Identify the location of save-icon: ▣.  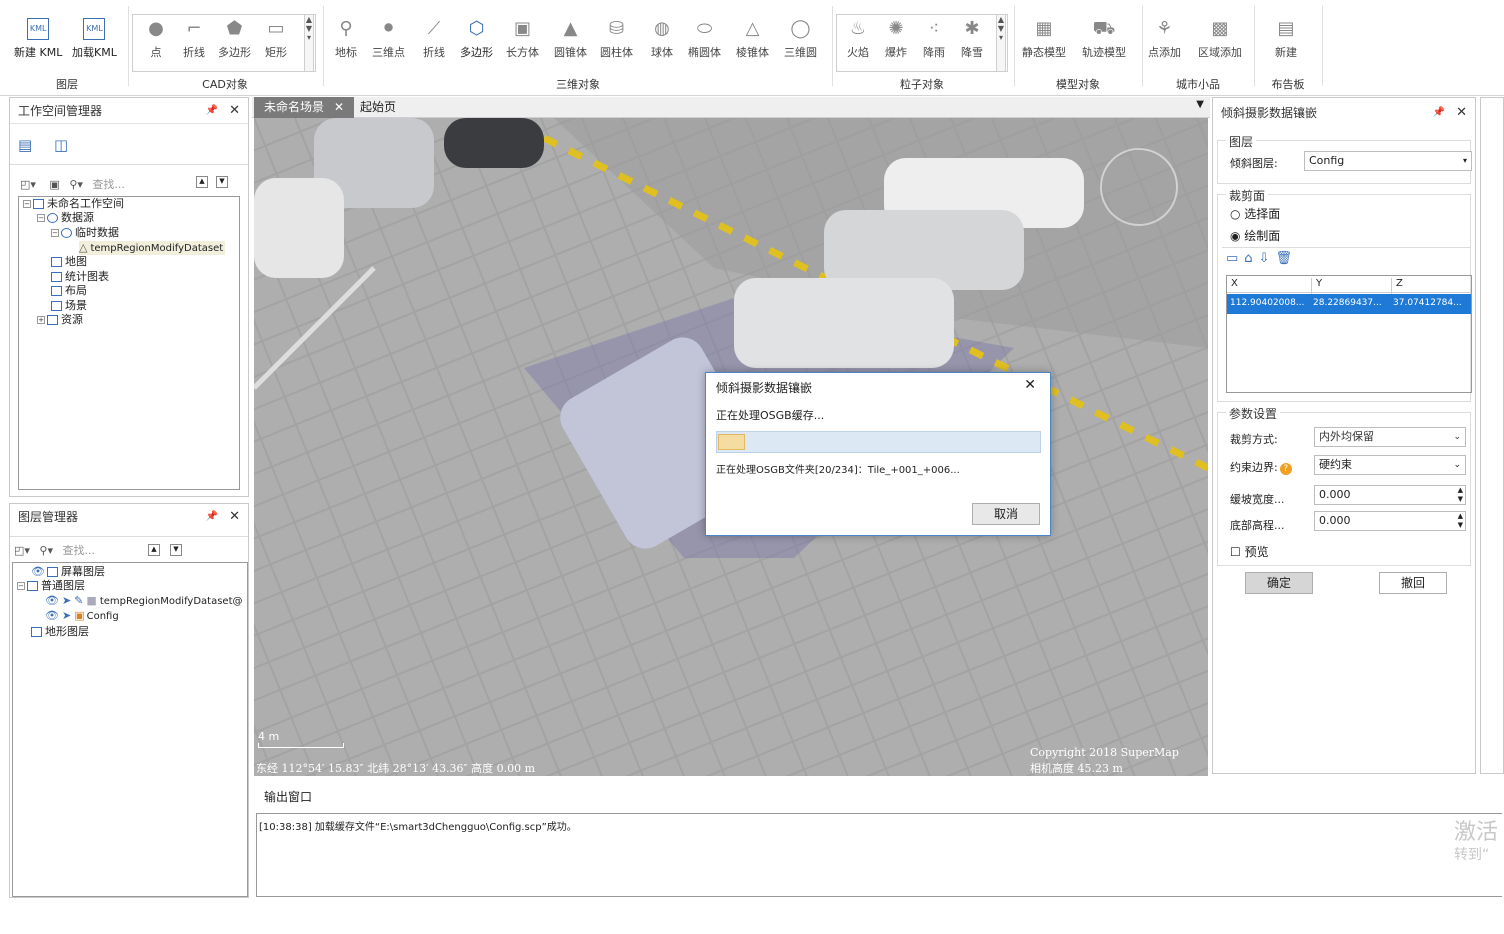
(54, 184).